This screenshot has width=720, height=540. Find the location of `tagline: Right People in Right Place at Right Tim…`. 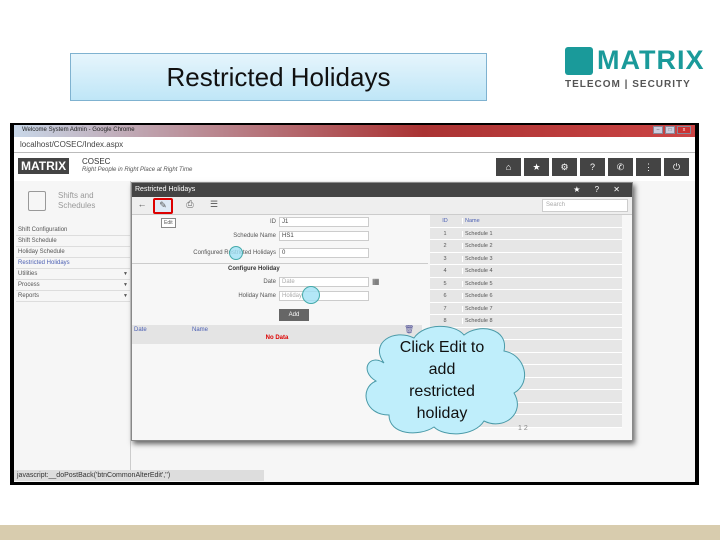

tagline: Right People in Right Place at Right Tim… is located at coordinates (137, 170).